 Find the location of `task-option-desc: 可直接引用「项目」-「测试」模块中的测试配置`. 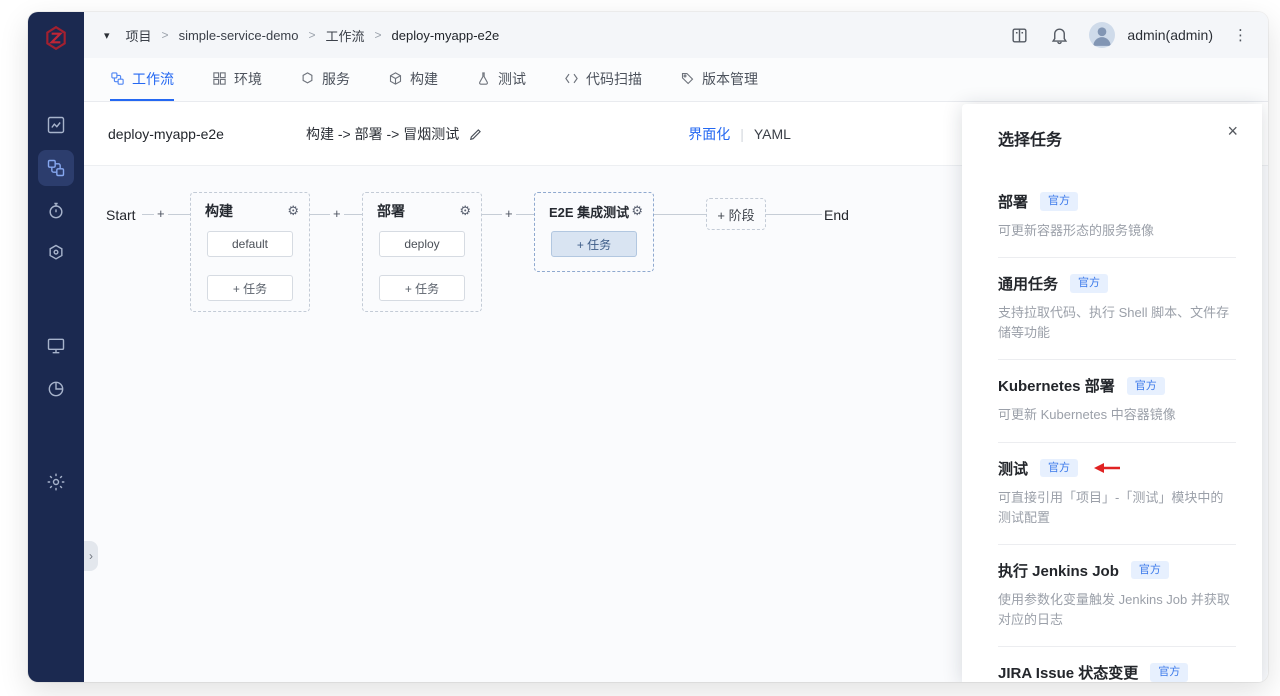

task-option-desc: 可直接引用「项目」-「测试」模块中的测试配置 is located at coordinates (1111, 507).